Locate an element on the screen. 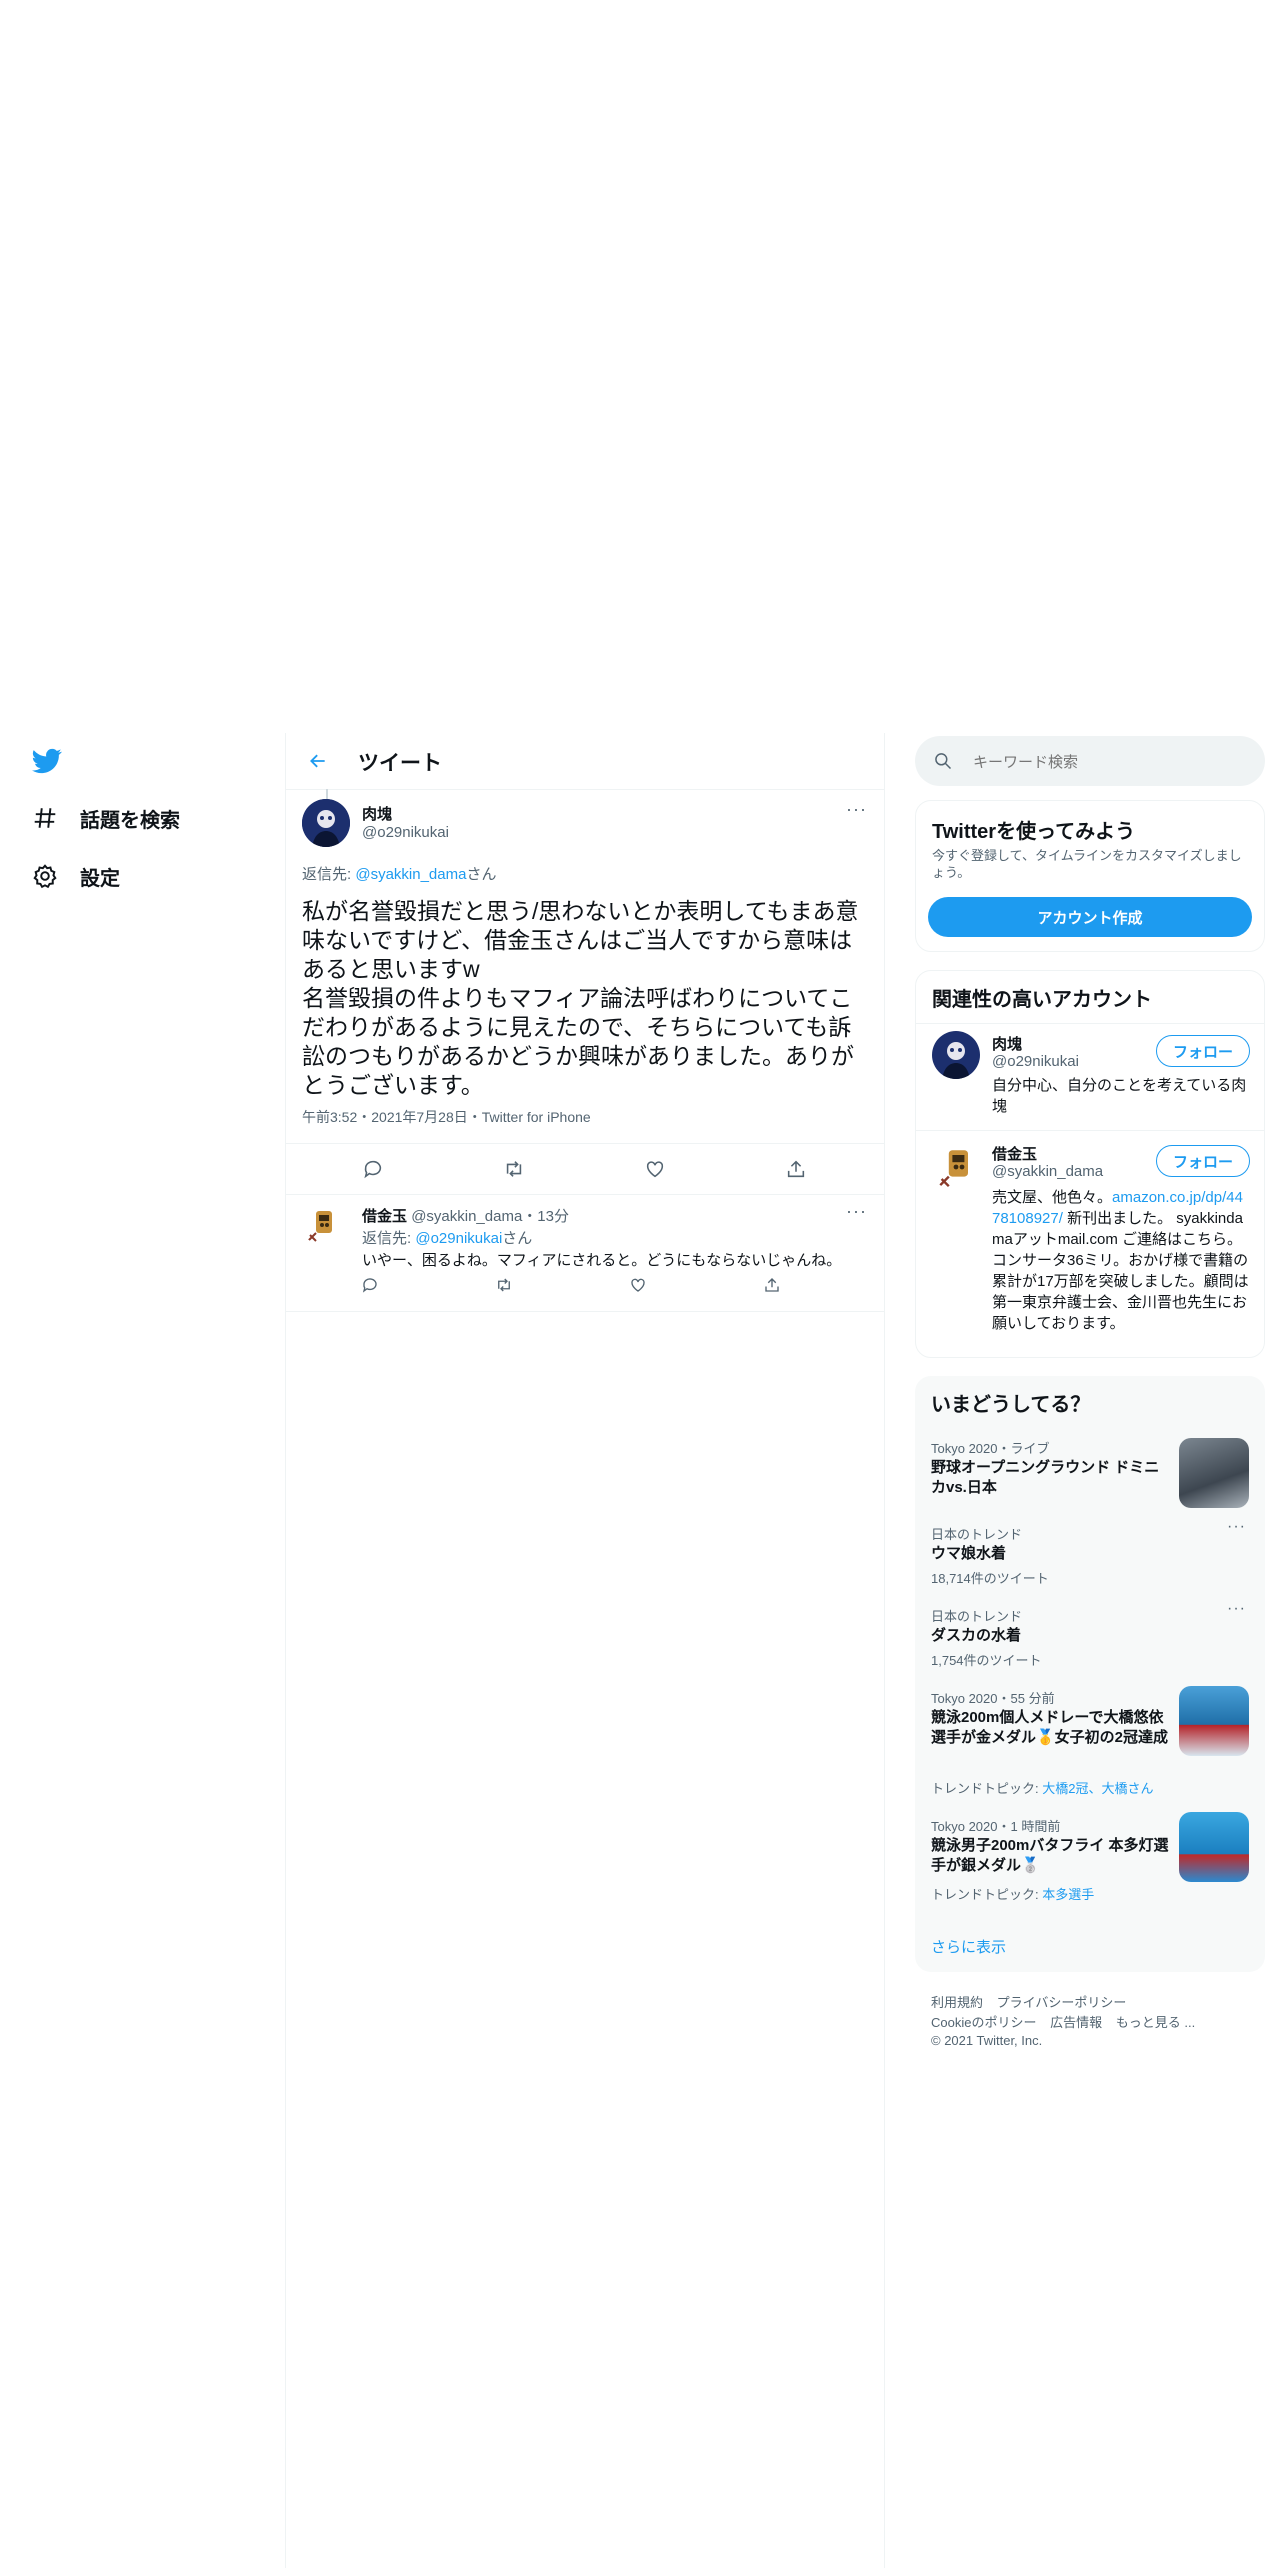  back-arrow-icon is located at coordinates (318, 761).